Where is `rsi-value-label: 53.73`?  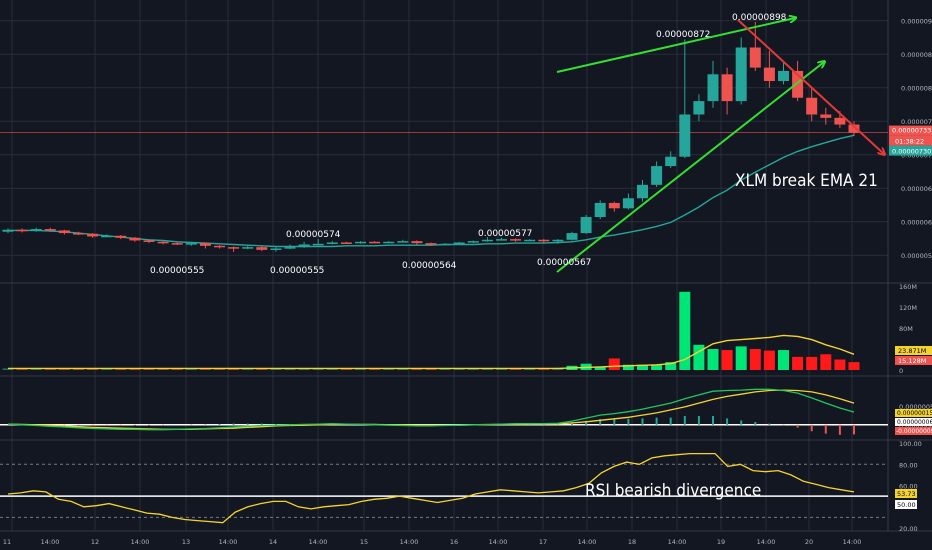 rsi-value-label: 53.73 is located at coordinates (906, 494).